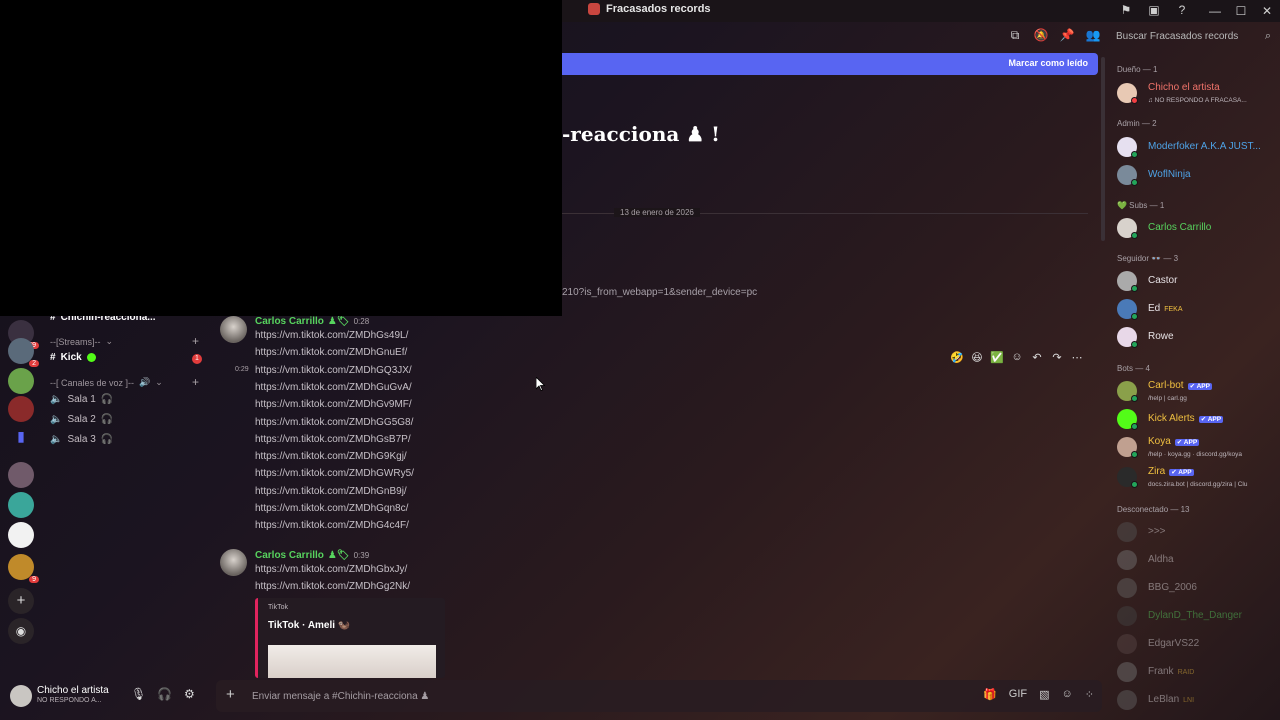 The width and height of the screenshot is (1280, 720). I want to click on maximize-button: ☐, so click(1241, 11).